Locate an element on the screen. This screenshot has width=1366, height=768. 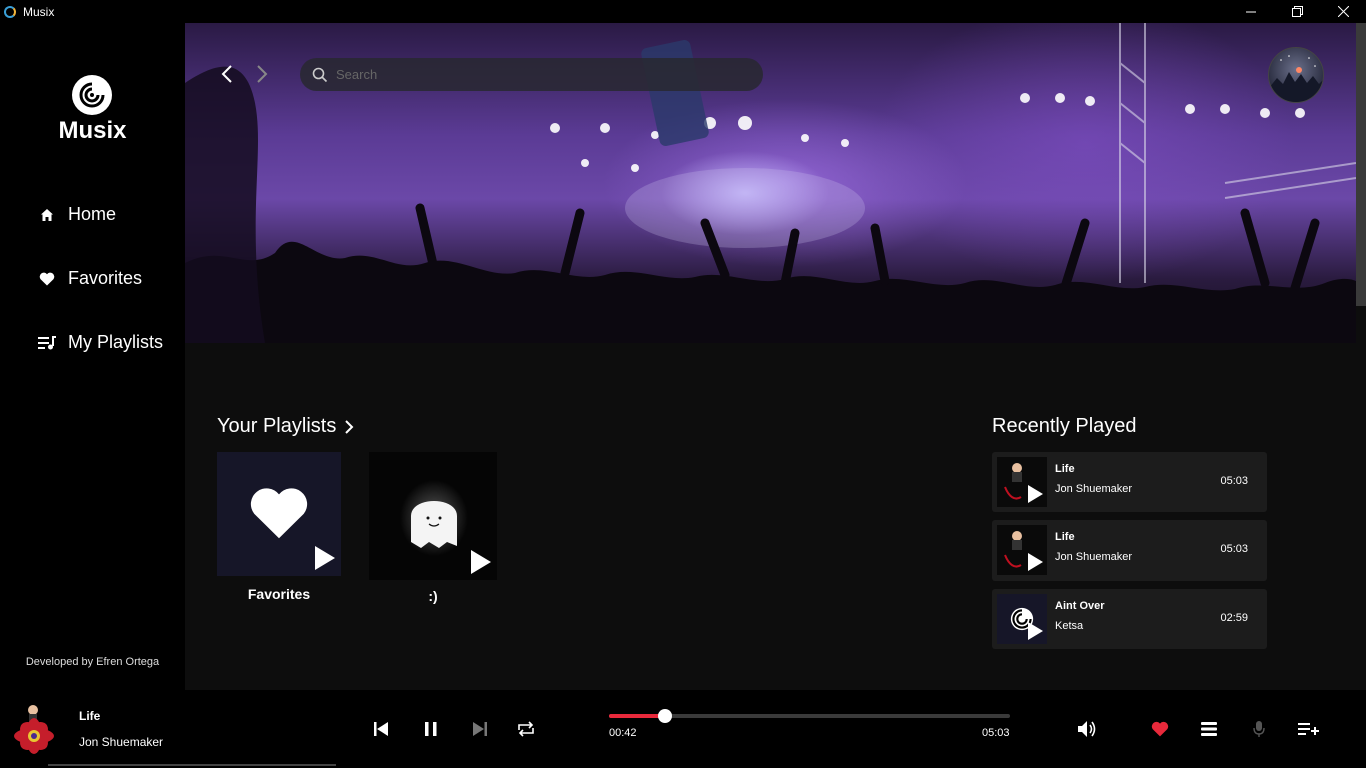
avatar is located at coordinates (1296, 75).